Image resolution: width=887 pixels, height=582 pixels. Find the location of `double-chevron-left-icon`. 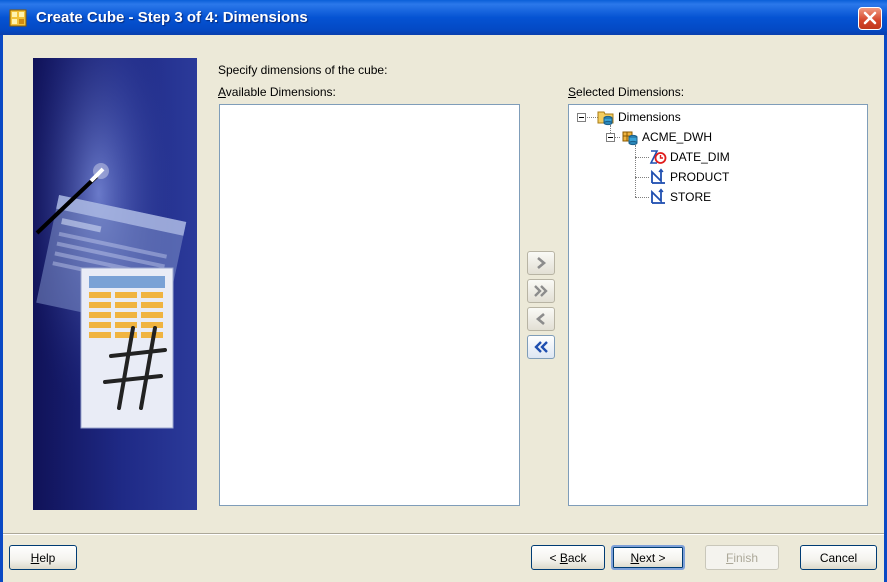

double-chevron-left-icon is located at coordinates (541, 347).